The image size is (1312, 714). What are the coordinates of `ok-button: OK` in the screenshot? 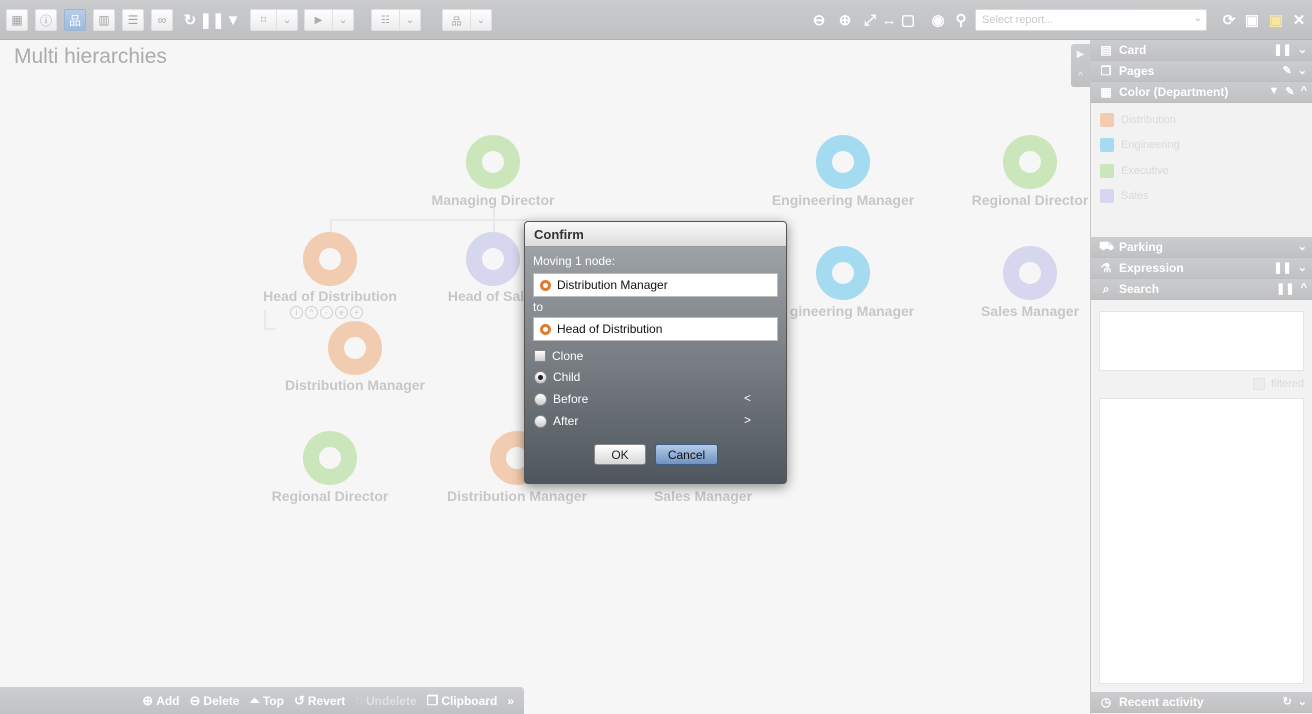 It's located at (620, 454).